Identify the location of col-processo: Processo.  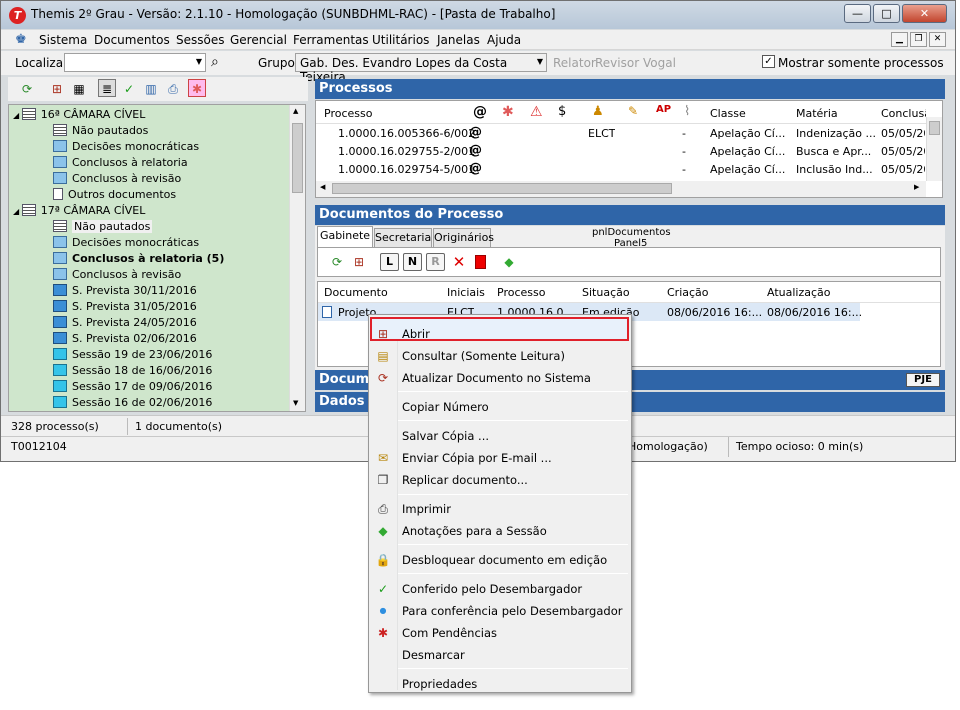
(521, 292).